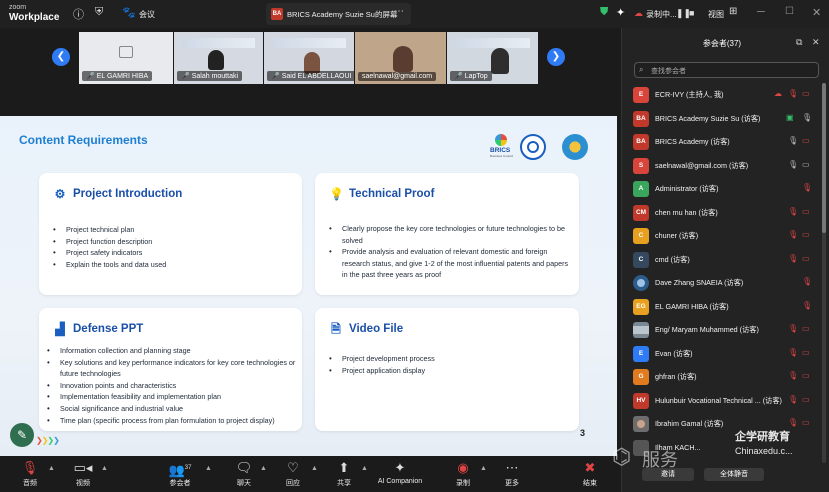 The width and height of the screenshot is (829, 492). Describe the element at coordinates (725, 424) in the screenshot. I see `participant-row: Ibrahim Gamal (访客) 🎙 ▭` at that location.